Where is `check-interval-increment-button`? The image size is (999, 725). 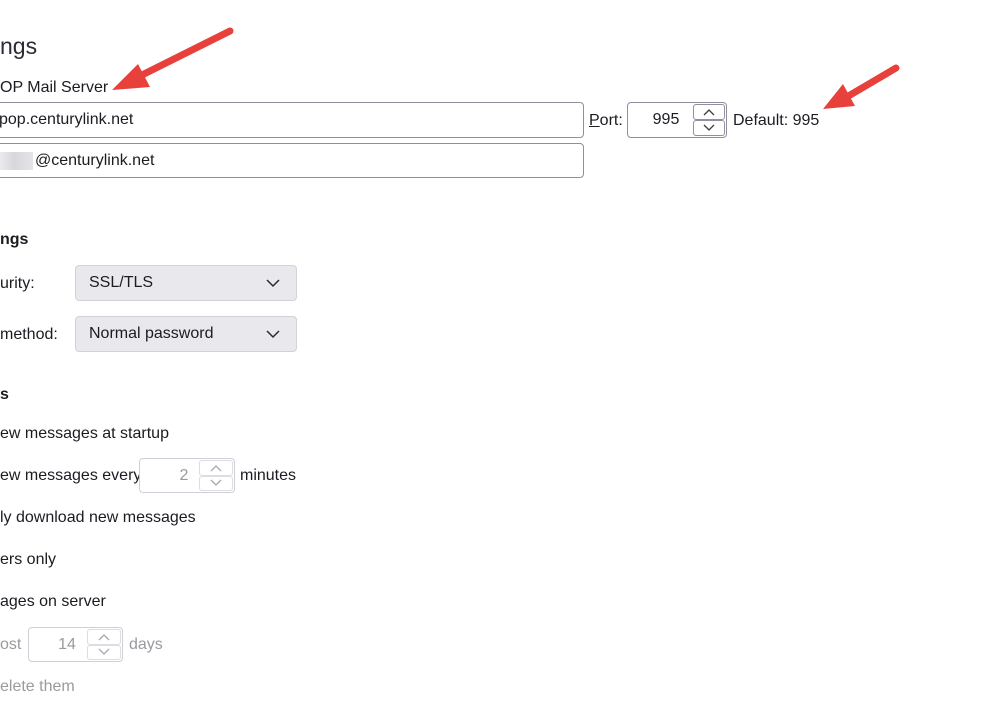
check-interval-increment-button is located at coordinates (216, 468).